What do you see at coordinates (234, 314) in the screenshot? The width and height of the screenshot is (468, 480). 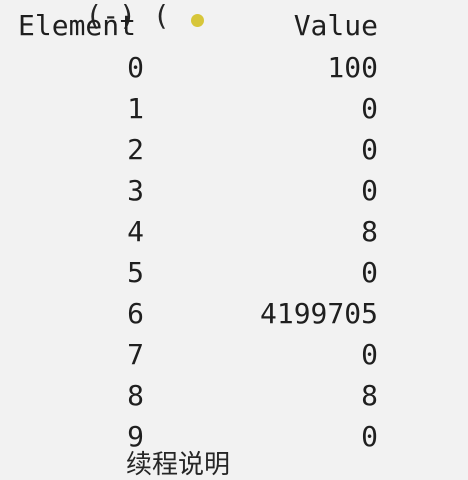 I see `table-row: 6 4199705` at bounding box center [234, 314].